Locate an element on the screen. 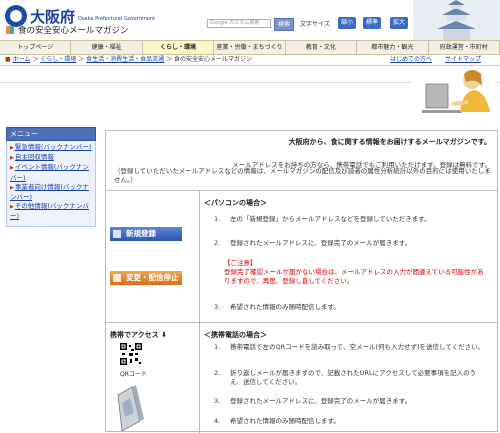 This screenshot has height=433, width=500. mobile-step-3: 3. 登録されたメールアドレスに、登録完了のメールが届きます。 is located at coordinates (313, 401).